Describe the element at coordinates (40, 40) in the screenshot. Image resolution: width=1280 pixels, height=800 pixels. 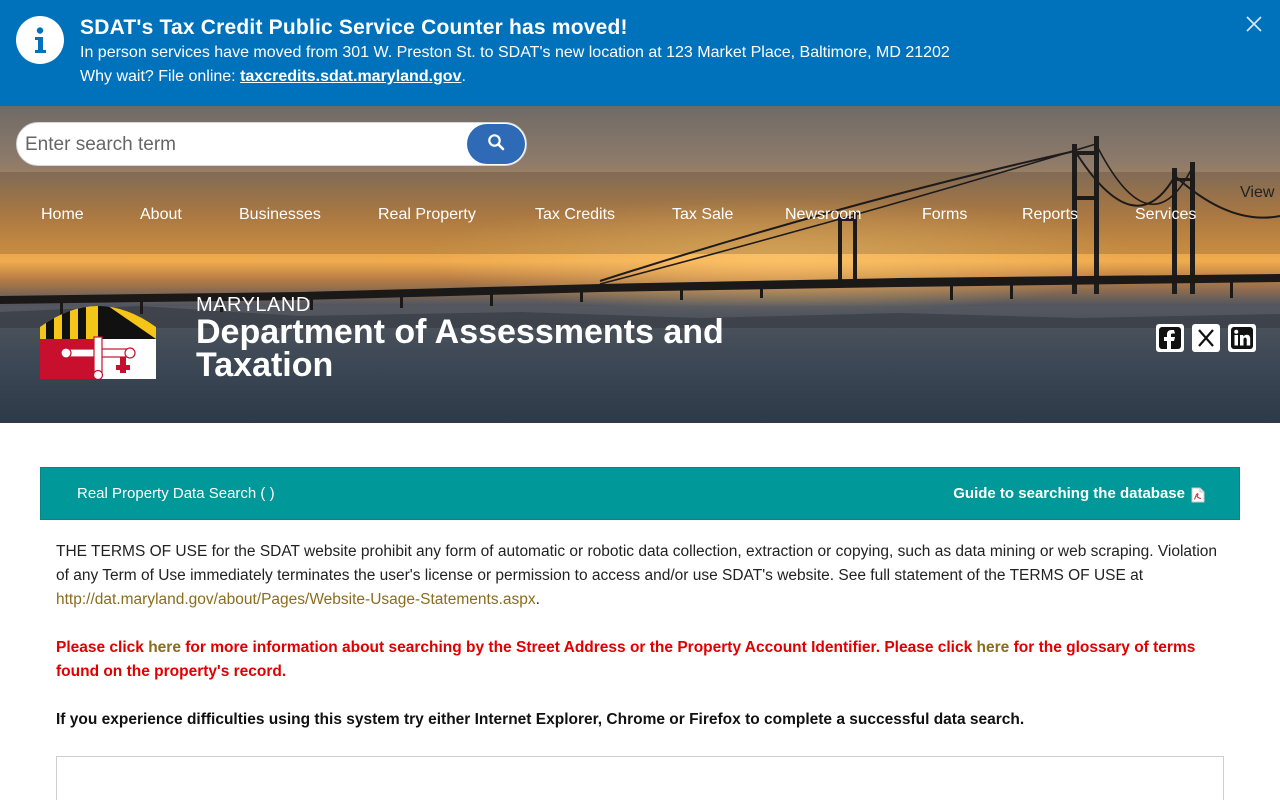
I see `info-icon` at that location.